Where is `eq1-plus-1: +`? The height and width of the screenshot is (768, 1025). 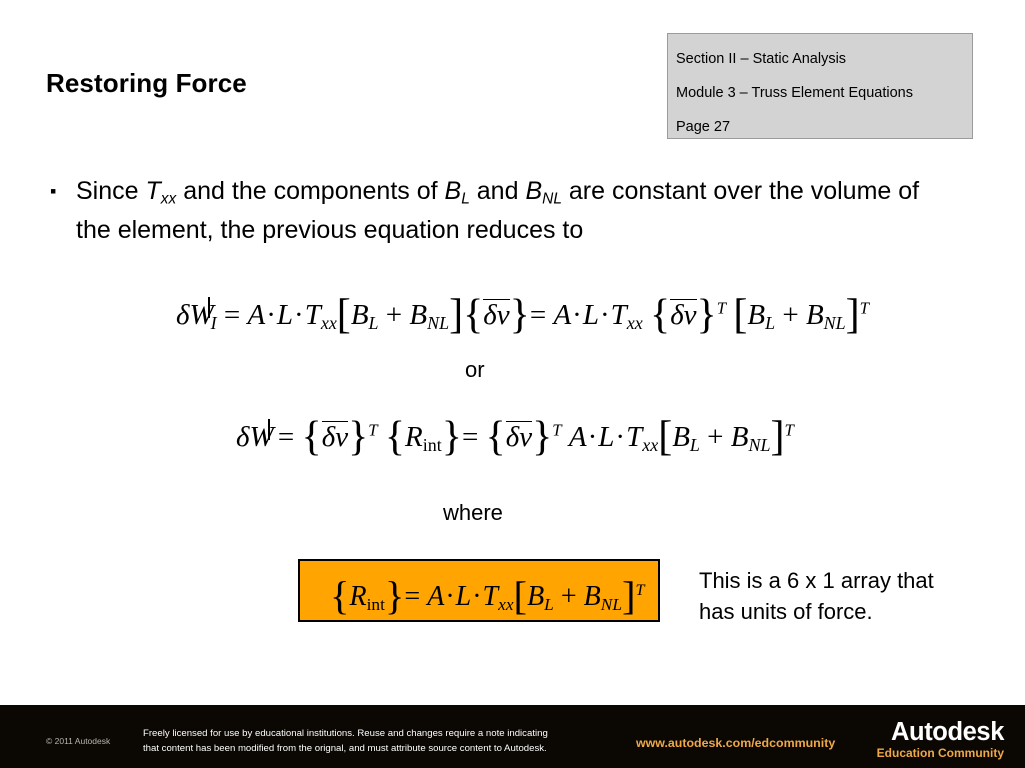
eq1-plus-1: + is located at coordinates (394, 314).